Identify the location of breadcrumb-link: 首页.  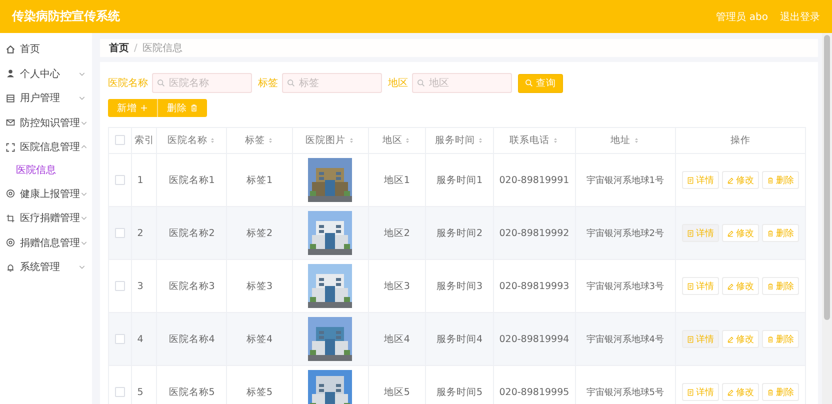
(119, 48).